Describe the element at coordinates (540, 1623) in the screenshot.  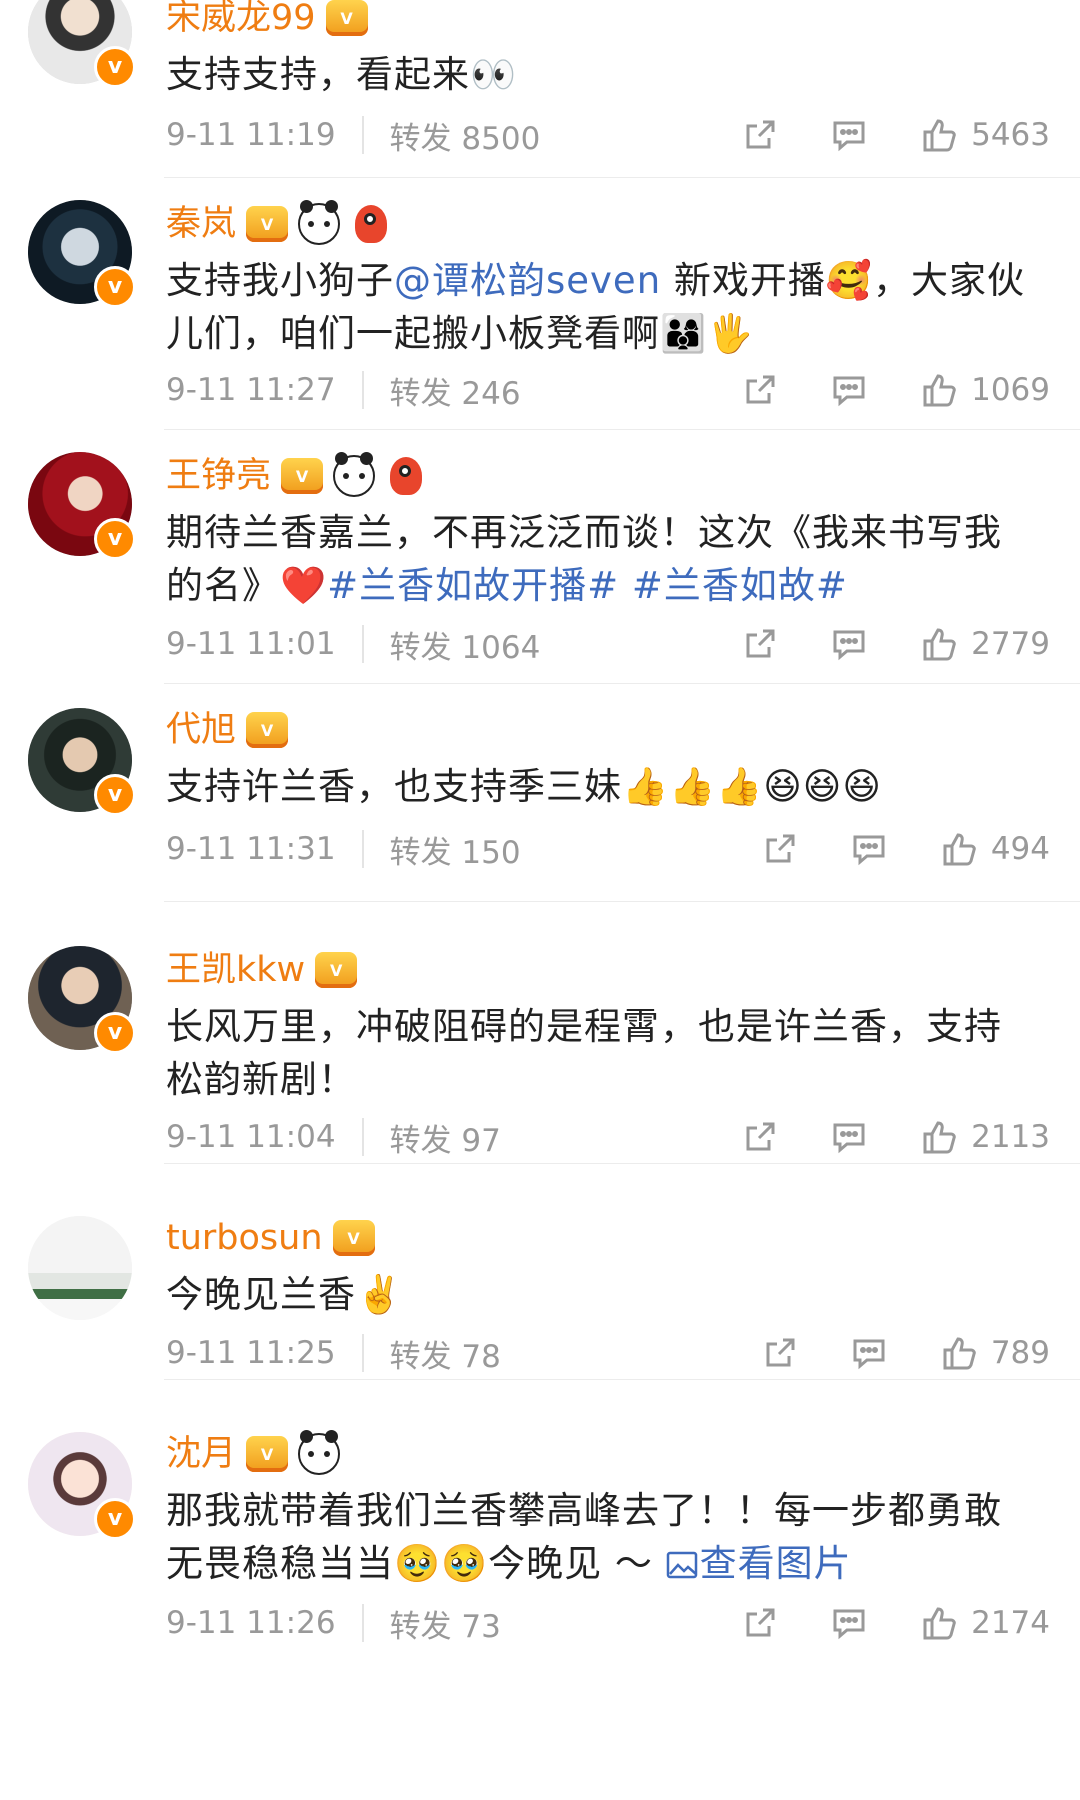
I see `repost-count: 转发 73` at that location.